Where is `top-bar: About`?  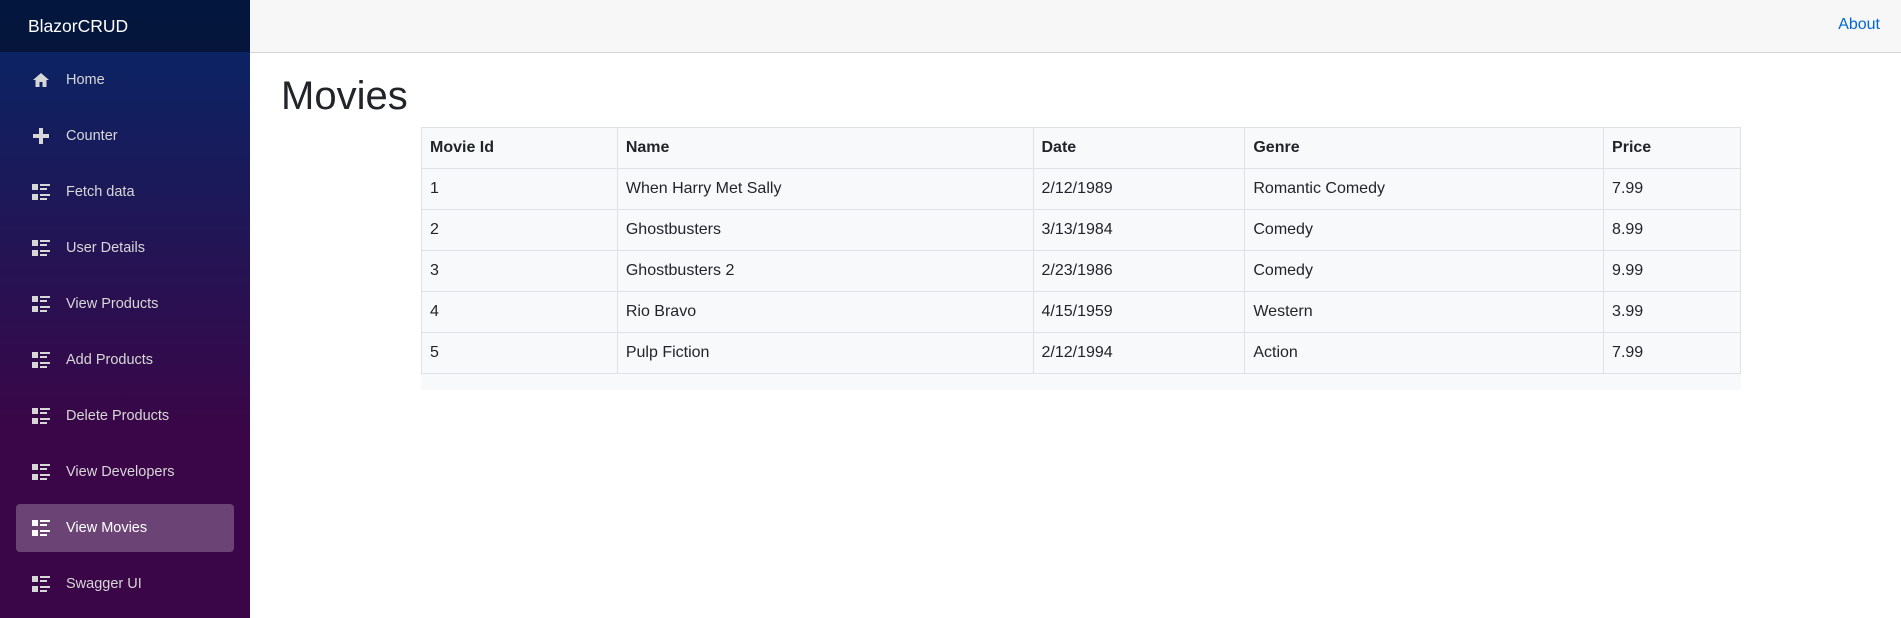 top-bar: About is located at coordinates (1075, 26).